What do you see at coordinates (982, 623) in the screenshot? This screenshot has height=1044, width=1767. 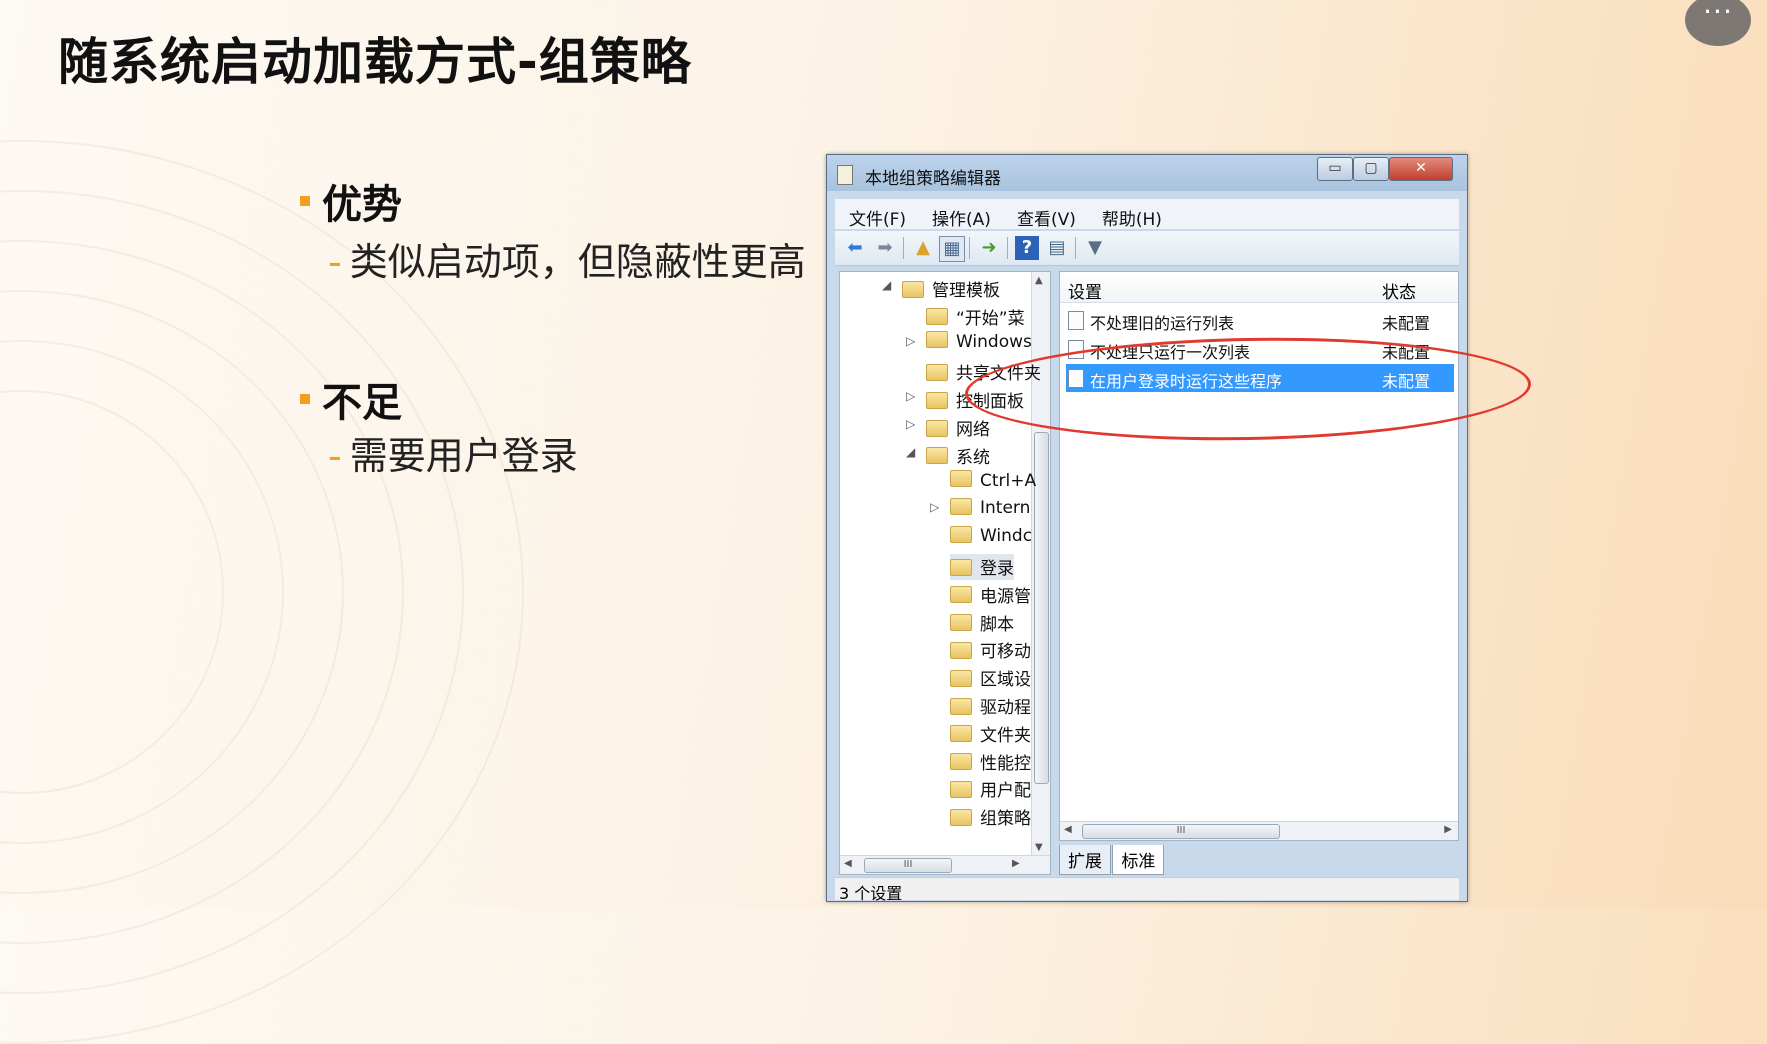 I see `tree-item: 脚本` at bounding box center [982, 623].